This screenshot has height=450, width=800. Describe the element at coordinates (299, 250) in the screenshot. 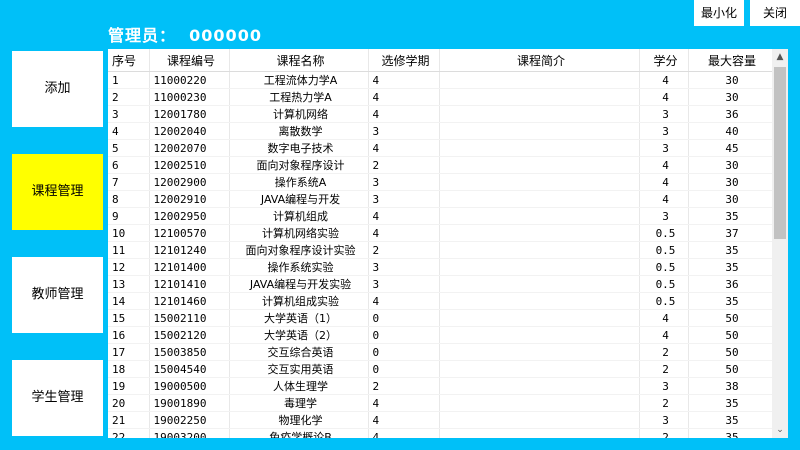

I see `cell-course-name: 面向对象程序设计实验` at that location.